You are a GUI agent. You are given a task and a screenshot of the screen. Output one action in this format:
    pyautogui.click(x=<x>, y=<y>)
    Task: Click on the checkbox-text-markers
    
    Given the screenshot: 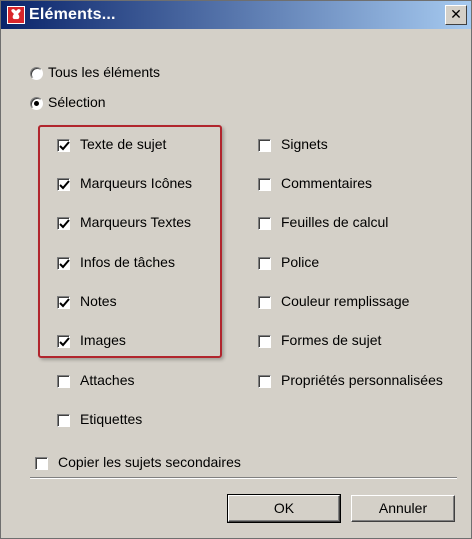 What is the action you would take?
    pyautogui.click(x=63, y=223)
    